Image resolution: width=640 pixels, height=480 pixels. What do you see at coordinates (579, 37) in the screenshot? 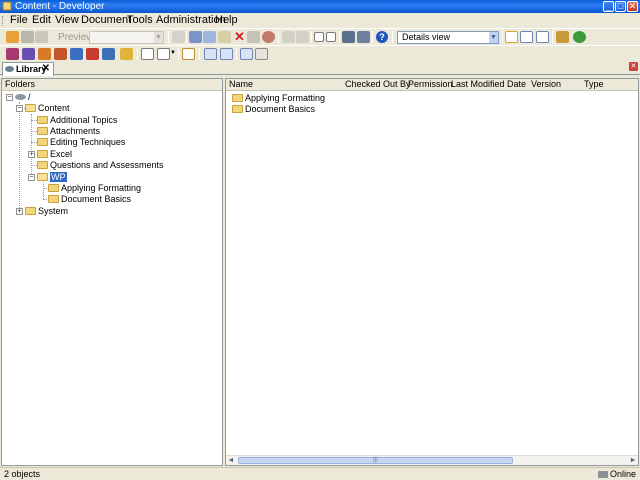
I see `refresh-icon` at bounding box center [579, 37].